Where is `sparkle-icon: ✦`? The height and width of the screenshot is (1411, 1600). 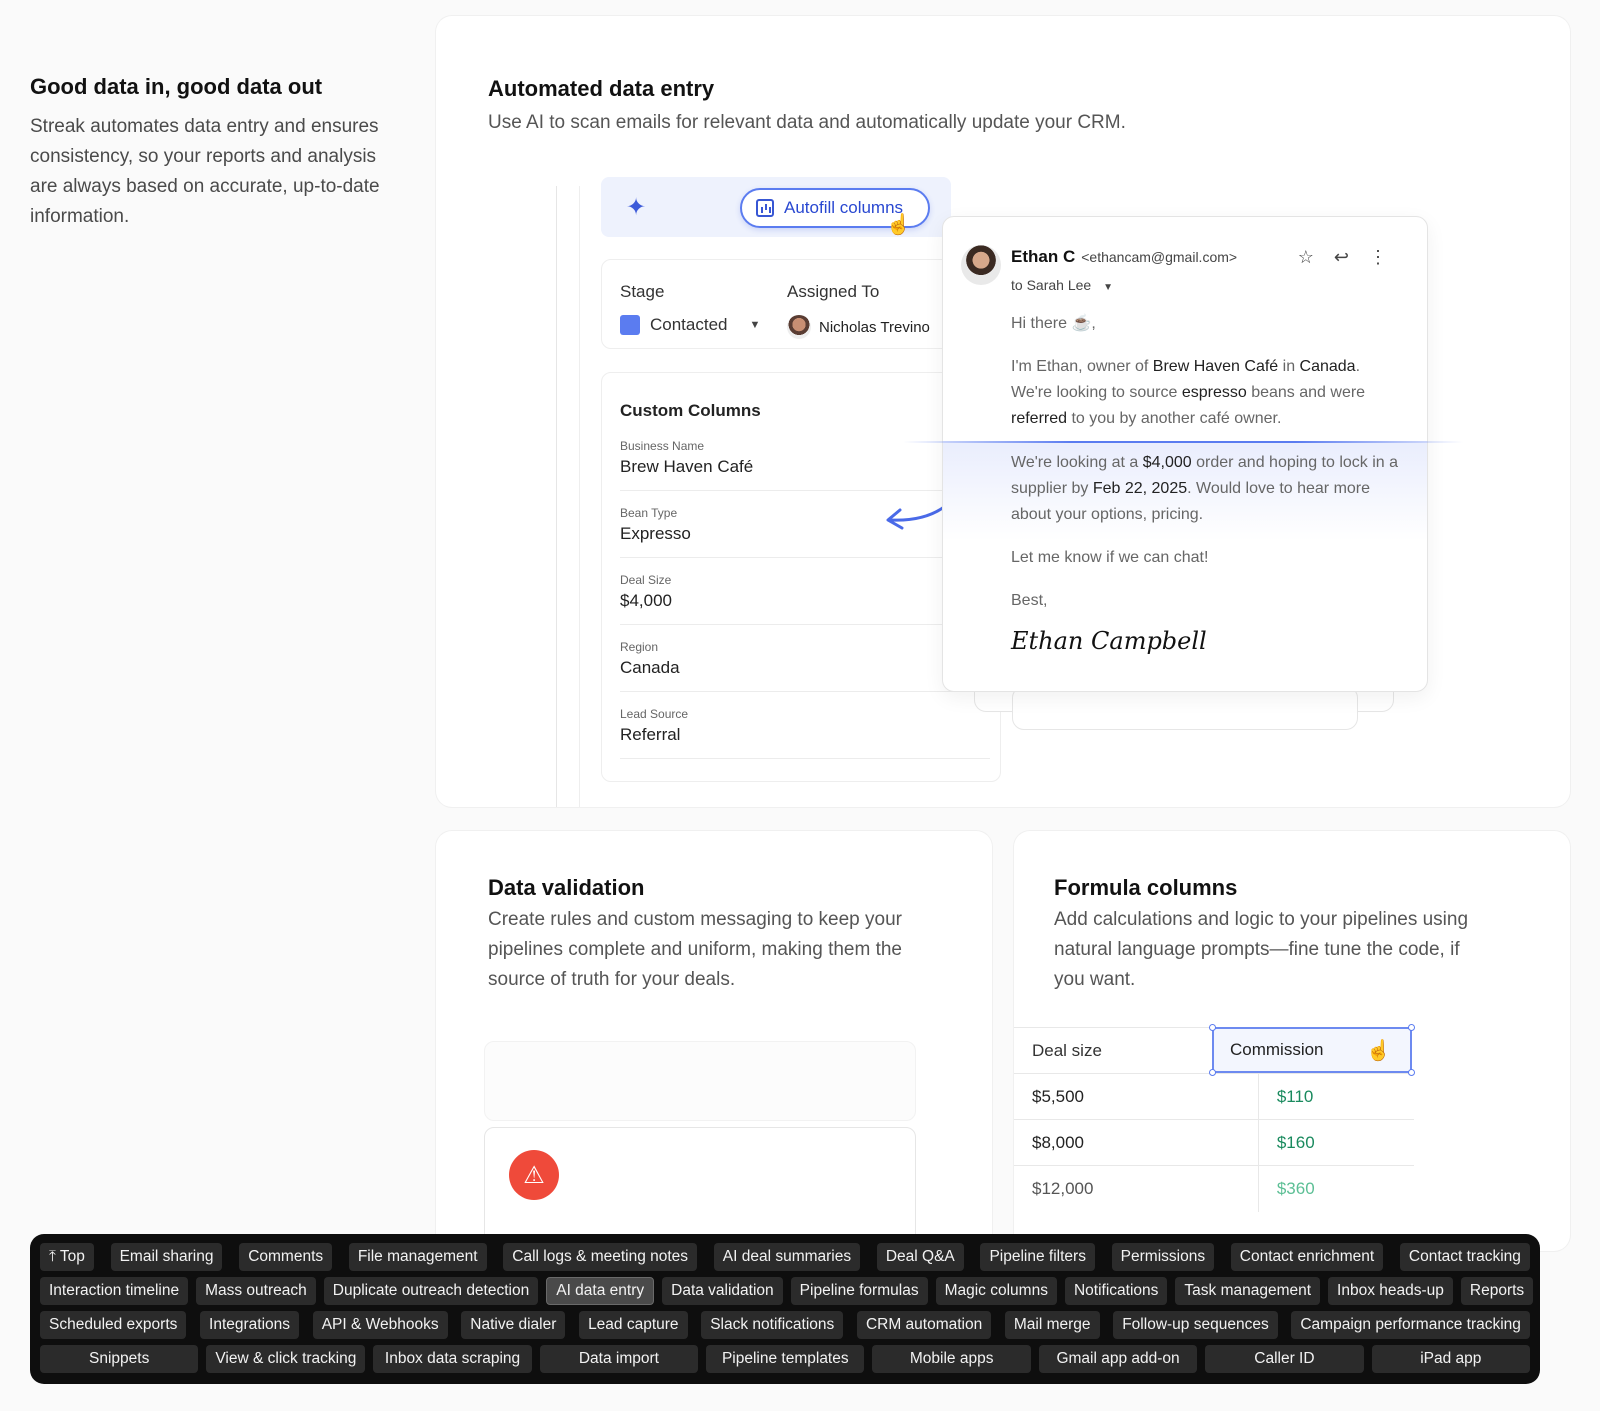 sparkle-icon: ✦ is located at coordinates (636, 207).